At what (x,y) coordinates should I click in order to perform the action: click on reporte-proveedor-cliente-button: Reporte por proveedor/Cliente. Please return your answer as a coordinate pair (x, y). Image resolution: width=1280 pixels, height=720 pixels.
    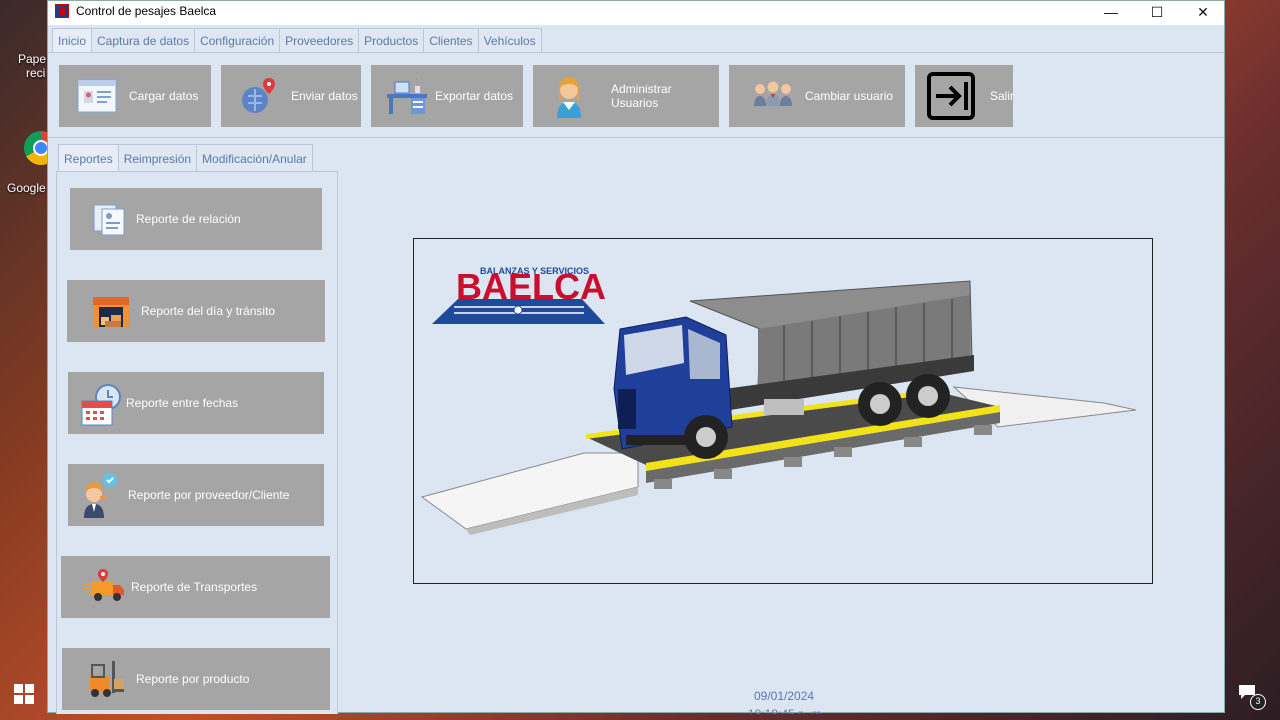
    Looking at the image, I should click on (196, 495).